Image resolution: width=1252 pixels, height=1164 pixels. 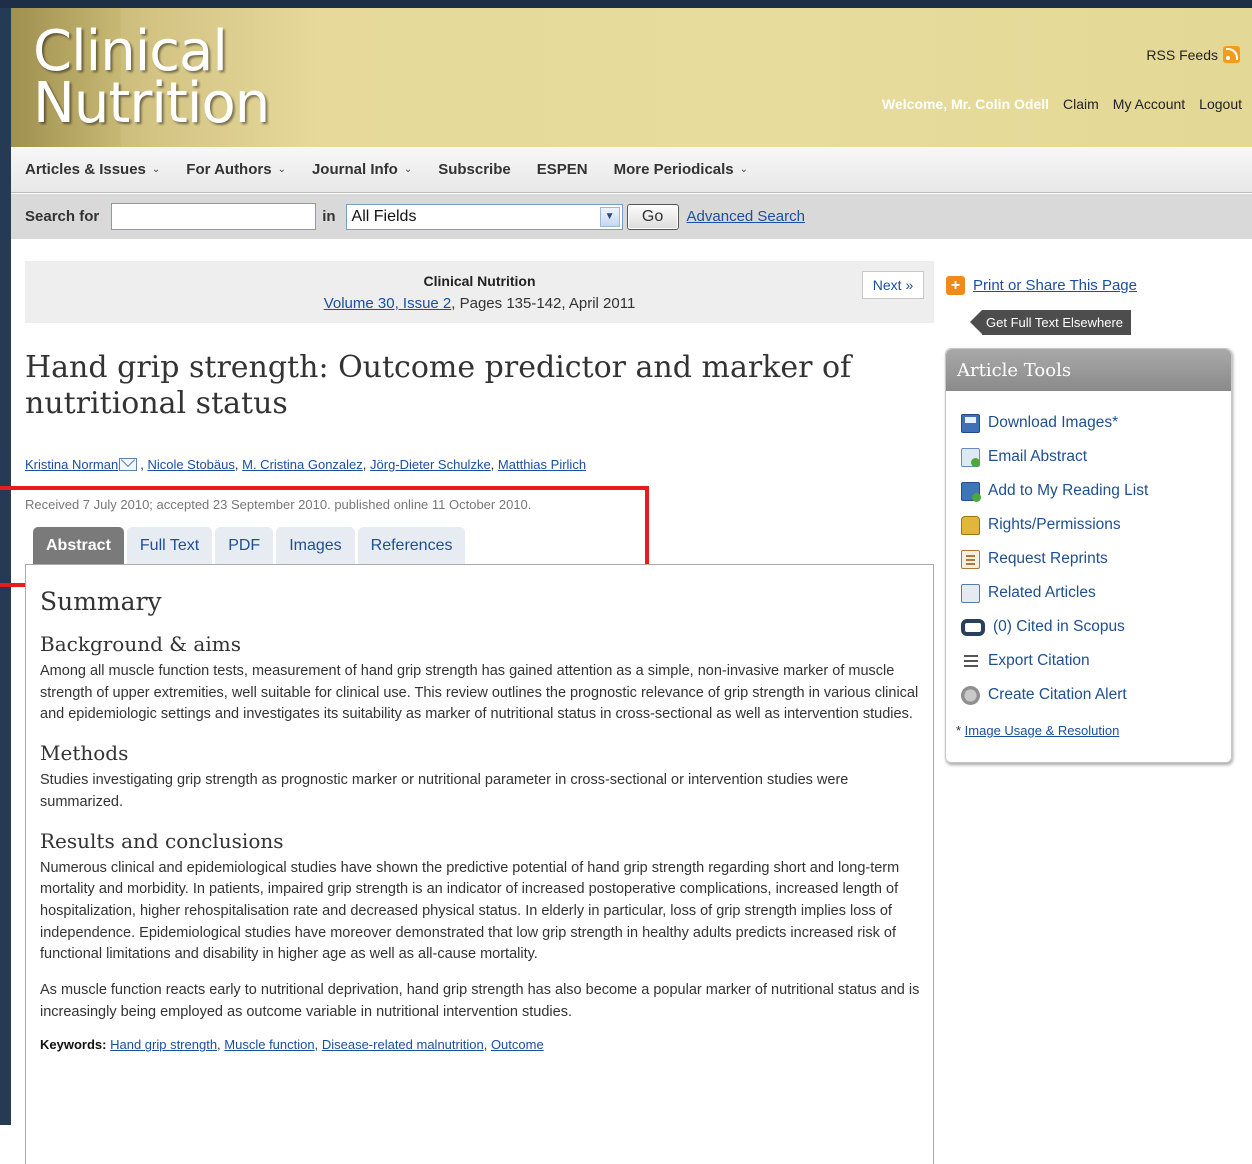 I want to click on tool-email-abstract: Email Abstract, so click(x=1054, y=457).